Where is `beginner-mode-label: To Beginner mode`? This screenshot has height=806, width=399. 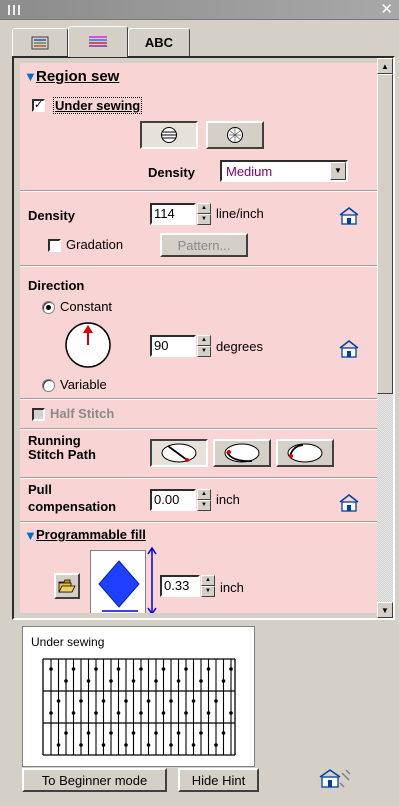 beginner-mode-label: To Beginner mode is located at coordinates (94, 780).